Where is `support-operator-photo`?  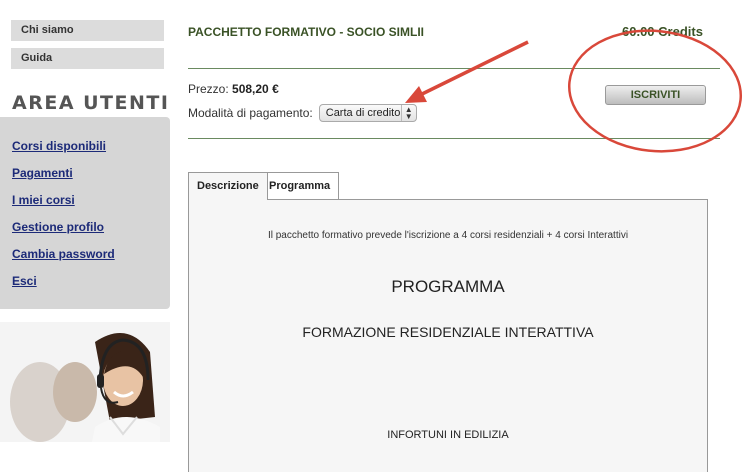
support-operator-photo is located at coordinates (85, 382).